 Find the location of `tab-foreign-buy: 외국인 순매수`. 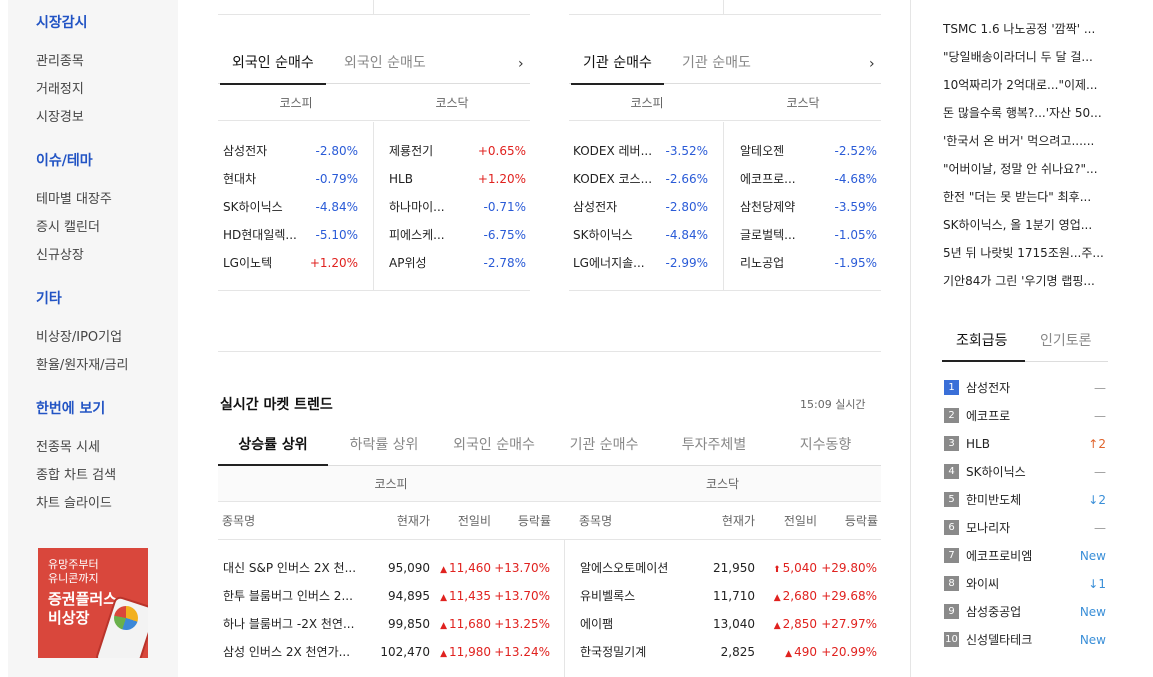

tab-foreign-buy: 외국인 순매수 is located at coordinates (273, 66).